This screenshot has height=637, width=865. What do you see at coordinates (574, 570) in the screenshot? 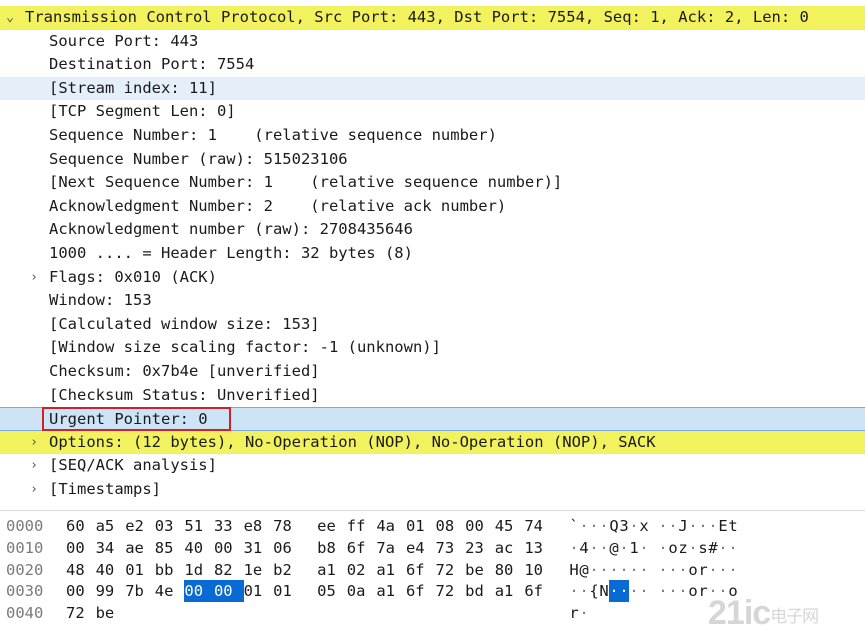
I see `ascii-char: H` at bounding box center [574, 570].